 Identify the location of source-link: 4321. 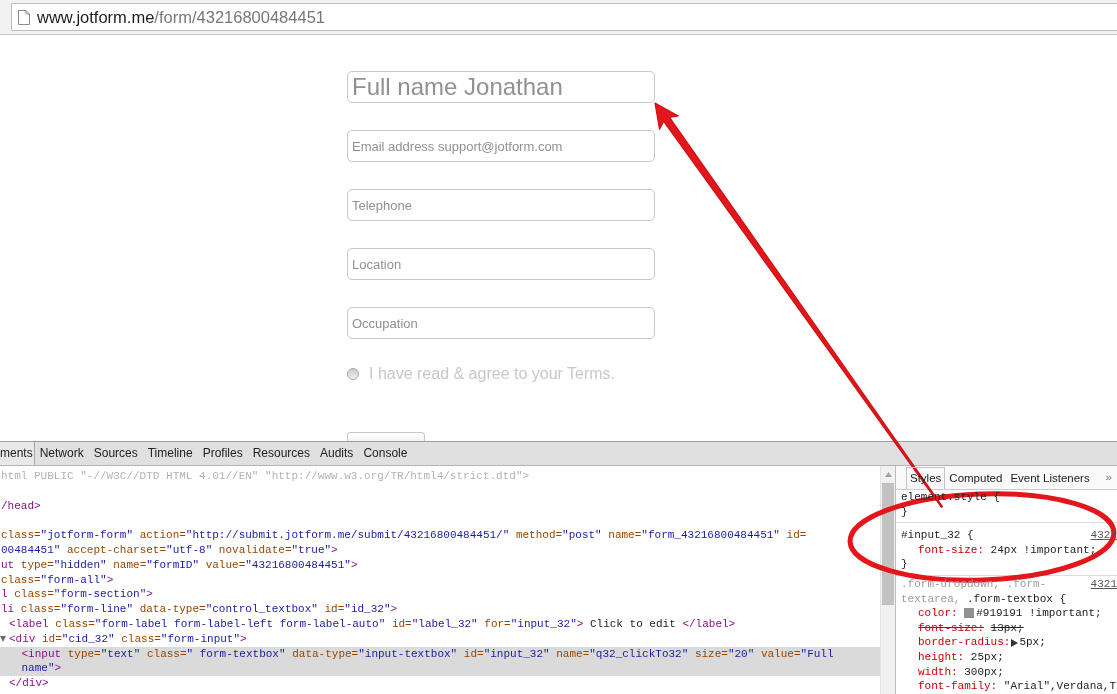
(1103, 584).